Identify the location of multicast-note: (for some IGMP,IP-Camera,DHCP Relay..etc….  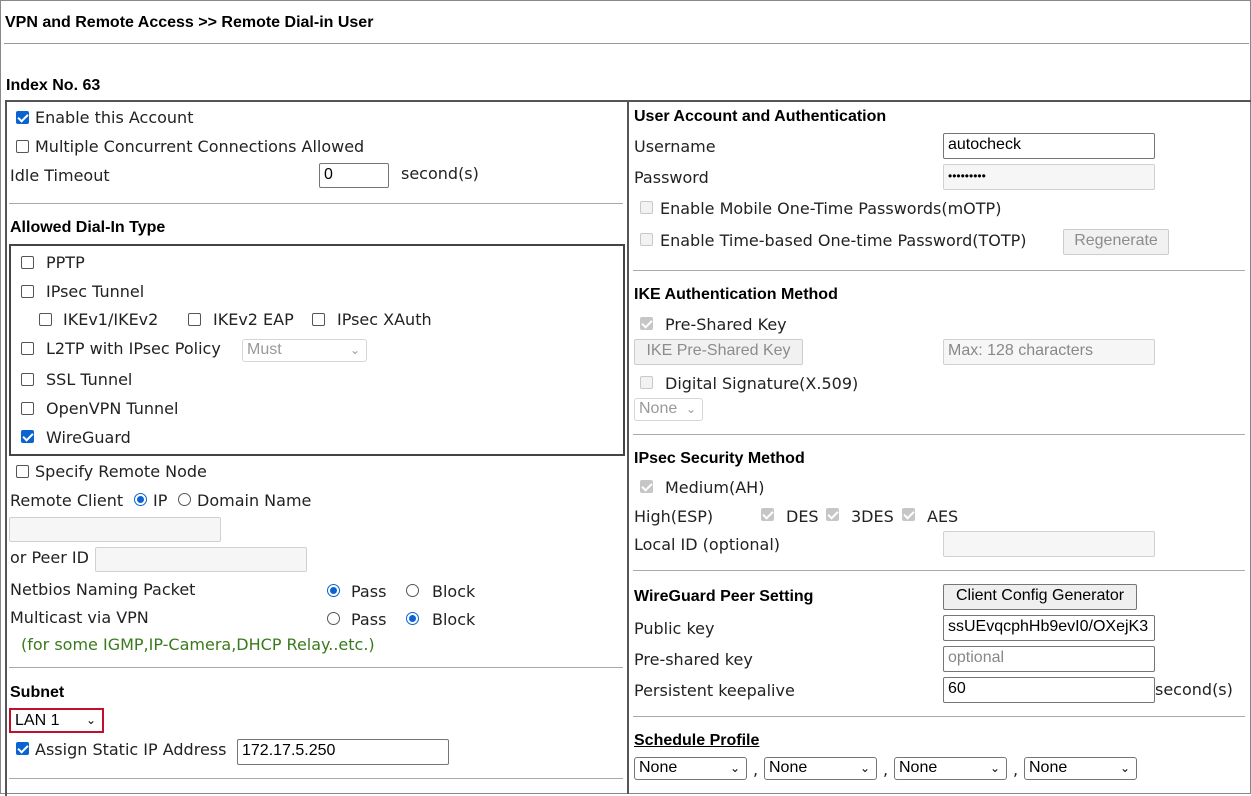
(198, 644).